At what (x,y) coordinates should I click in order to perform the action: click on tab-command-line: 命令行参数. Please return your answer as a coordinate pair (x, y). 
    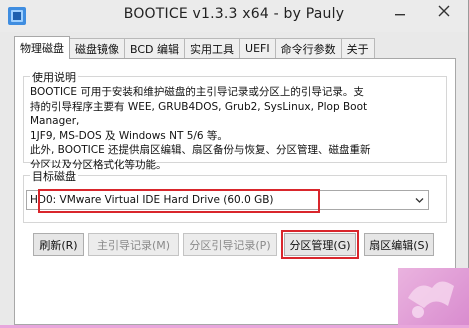
    Looking at the image, I should click on (308, 48).